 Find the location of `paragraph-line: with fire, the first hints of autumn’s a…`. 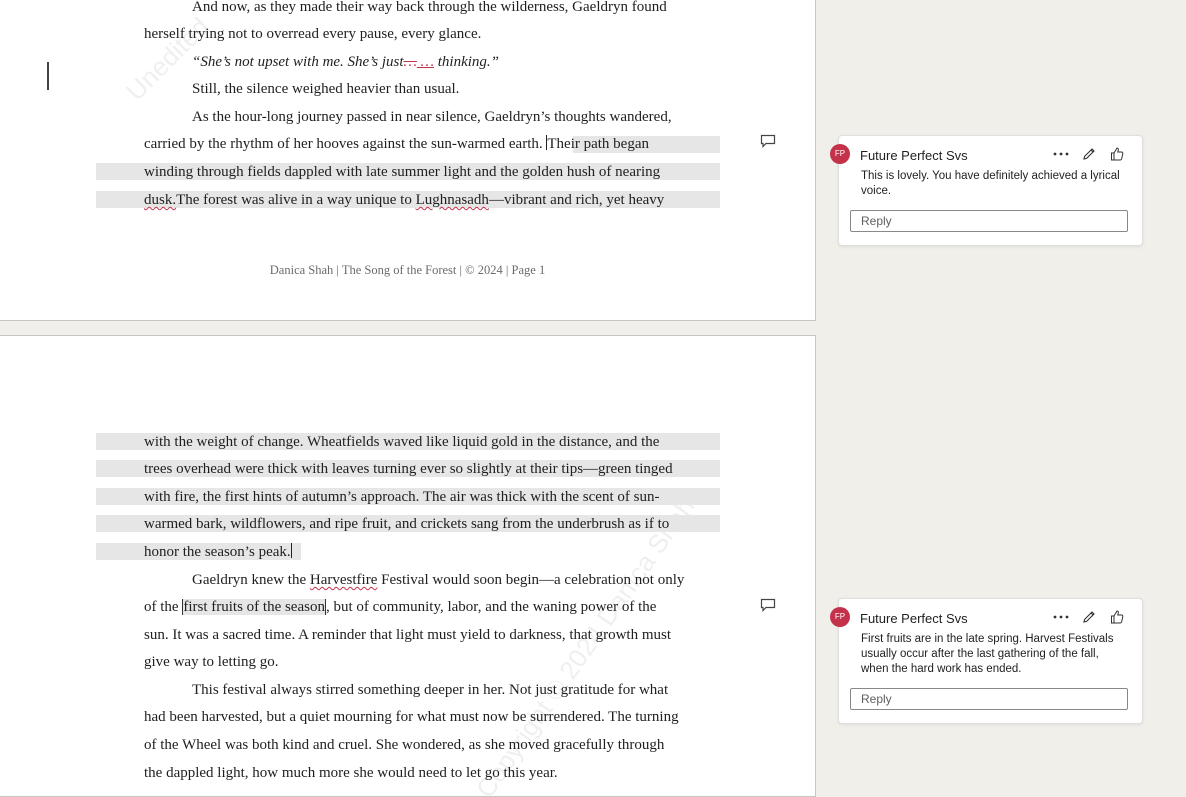

paragraph-line: with fire, the first hints of autumn’s a… is located at coordinates (401, 497).